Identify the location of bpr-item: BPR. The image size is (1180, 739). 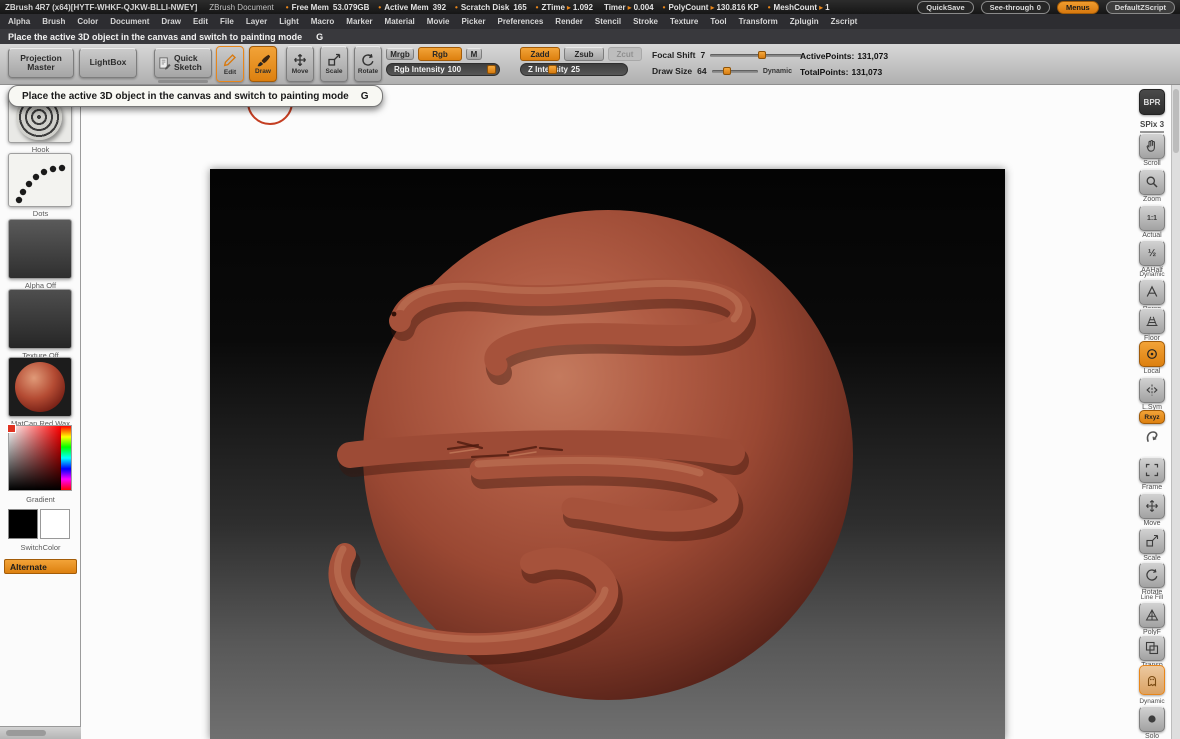
(1152, 102).